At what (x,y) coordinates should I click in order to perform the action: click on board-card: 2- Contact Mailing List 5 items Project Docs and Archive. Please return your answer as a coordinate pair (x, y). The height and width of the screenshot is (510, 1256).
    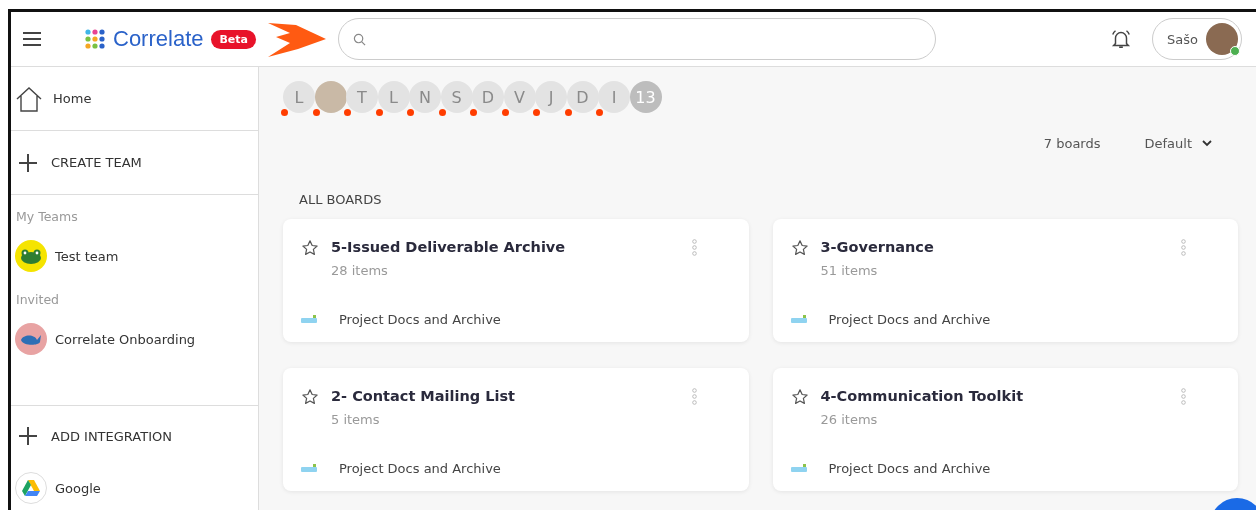
    Looking at the image, I should click on (516, 429).